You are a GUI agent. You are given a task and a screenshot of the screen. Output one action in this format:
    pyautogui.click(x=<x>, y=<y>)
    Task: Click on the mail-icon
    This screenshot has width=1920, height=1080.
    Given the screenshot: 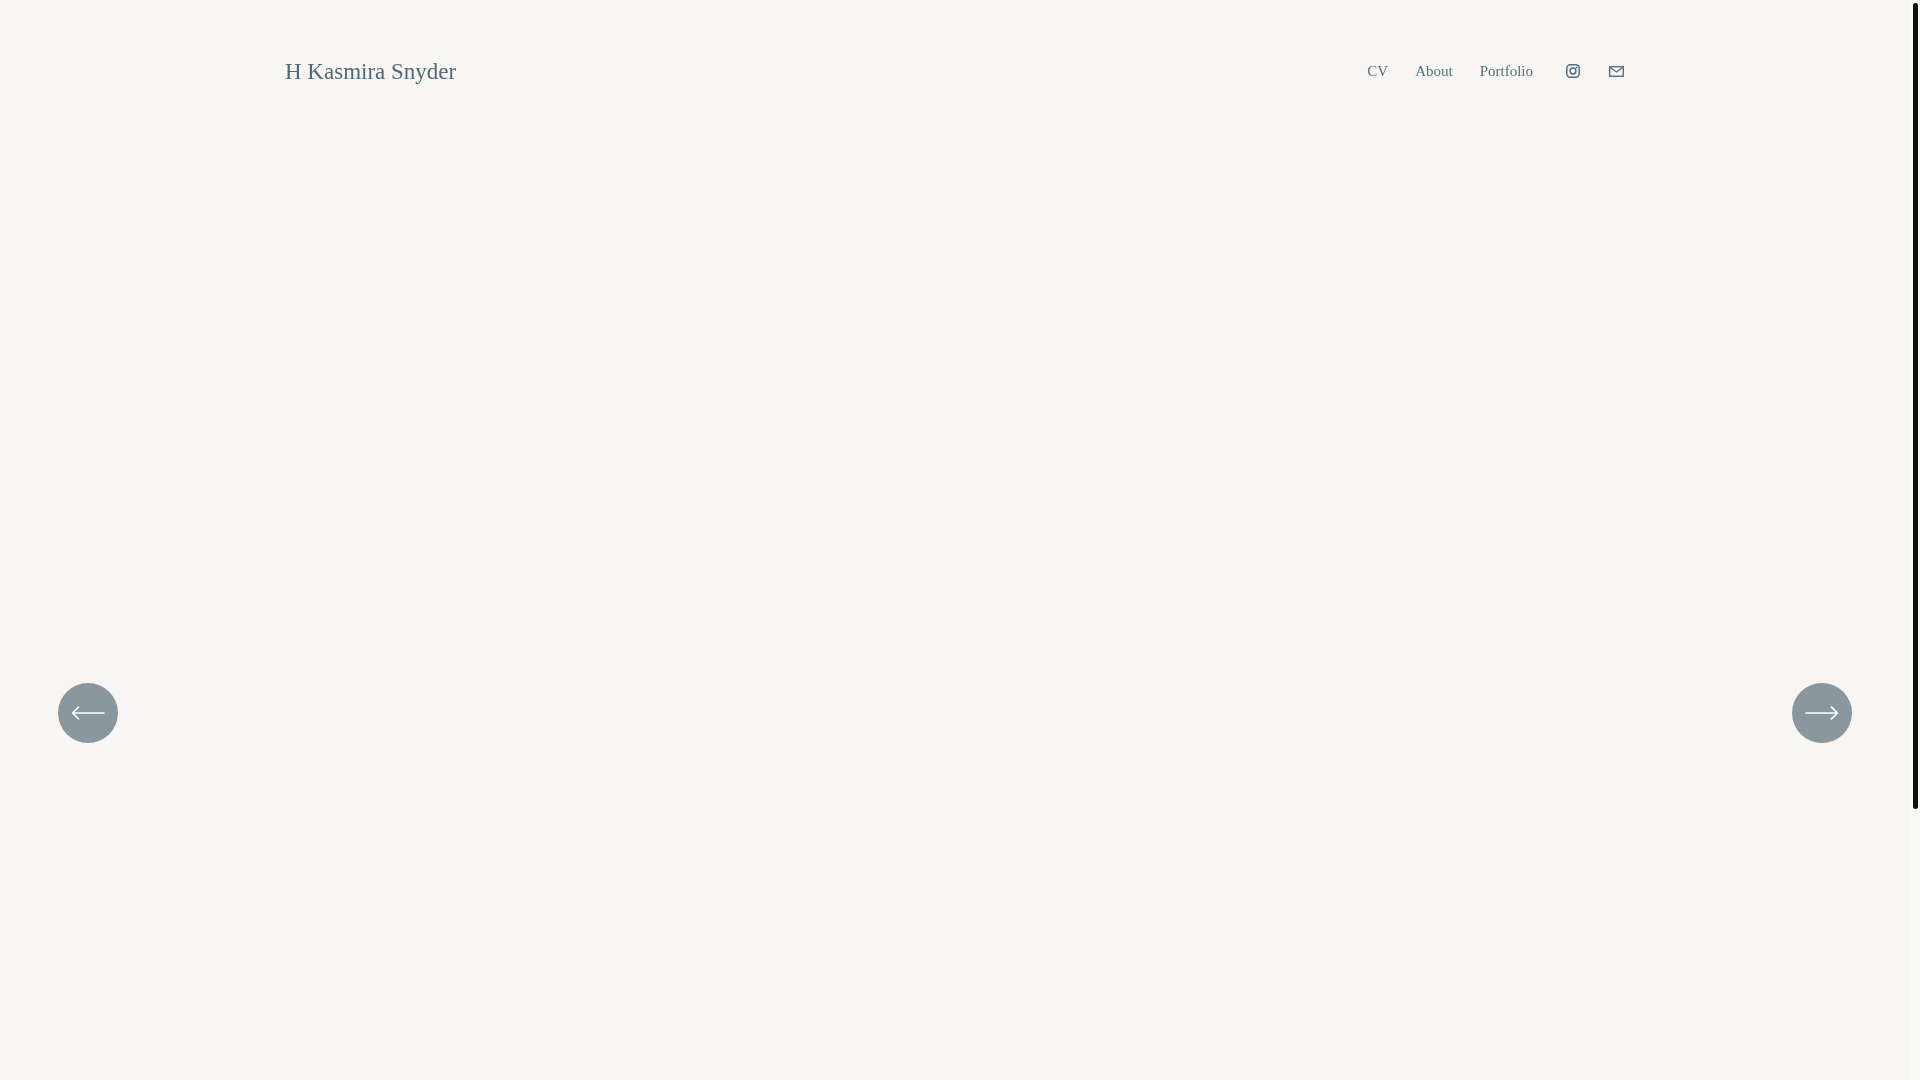 What is the action you would take?
    pyautogui.click(x=1616, y=71)
    